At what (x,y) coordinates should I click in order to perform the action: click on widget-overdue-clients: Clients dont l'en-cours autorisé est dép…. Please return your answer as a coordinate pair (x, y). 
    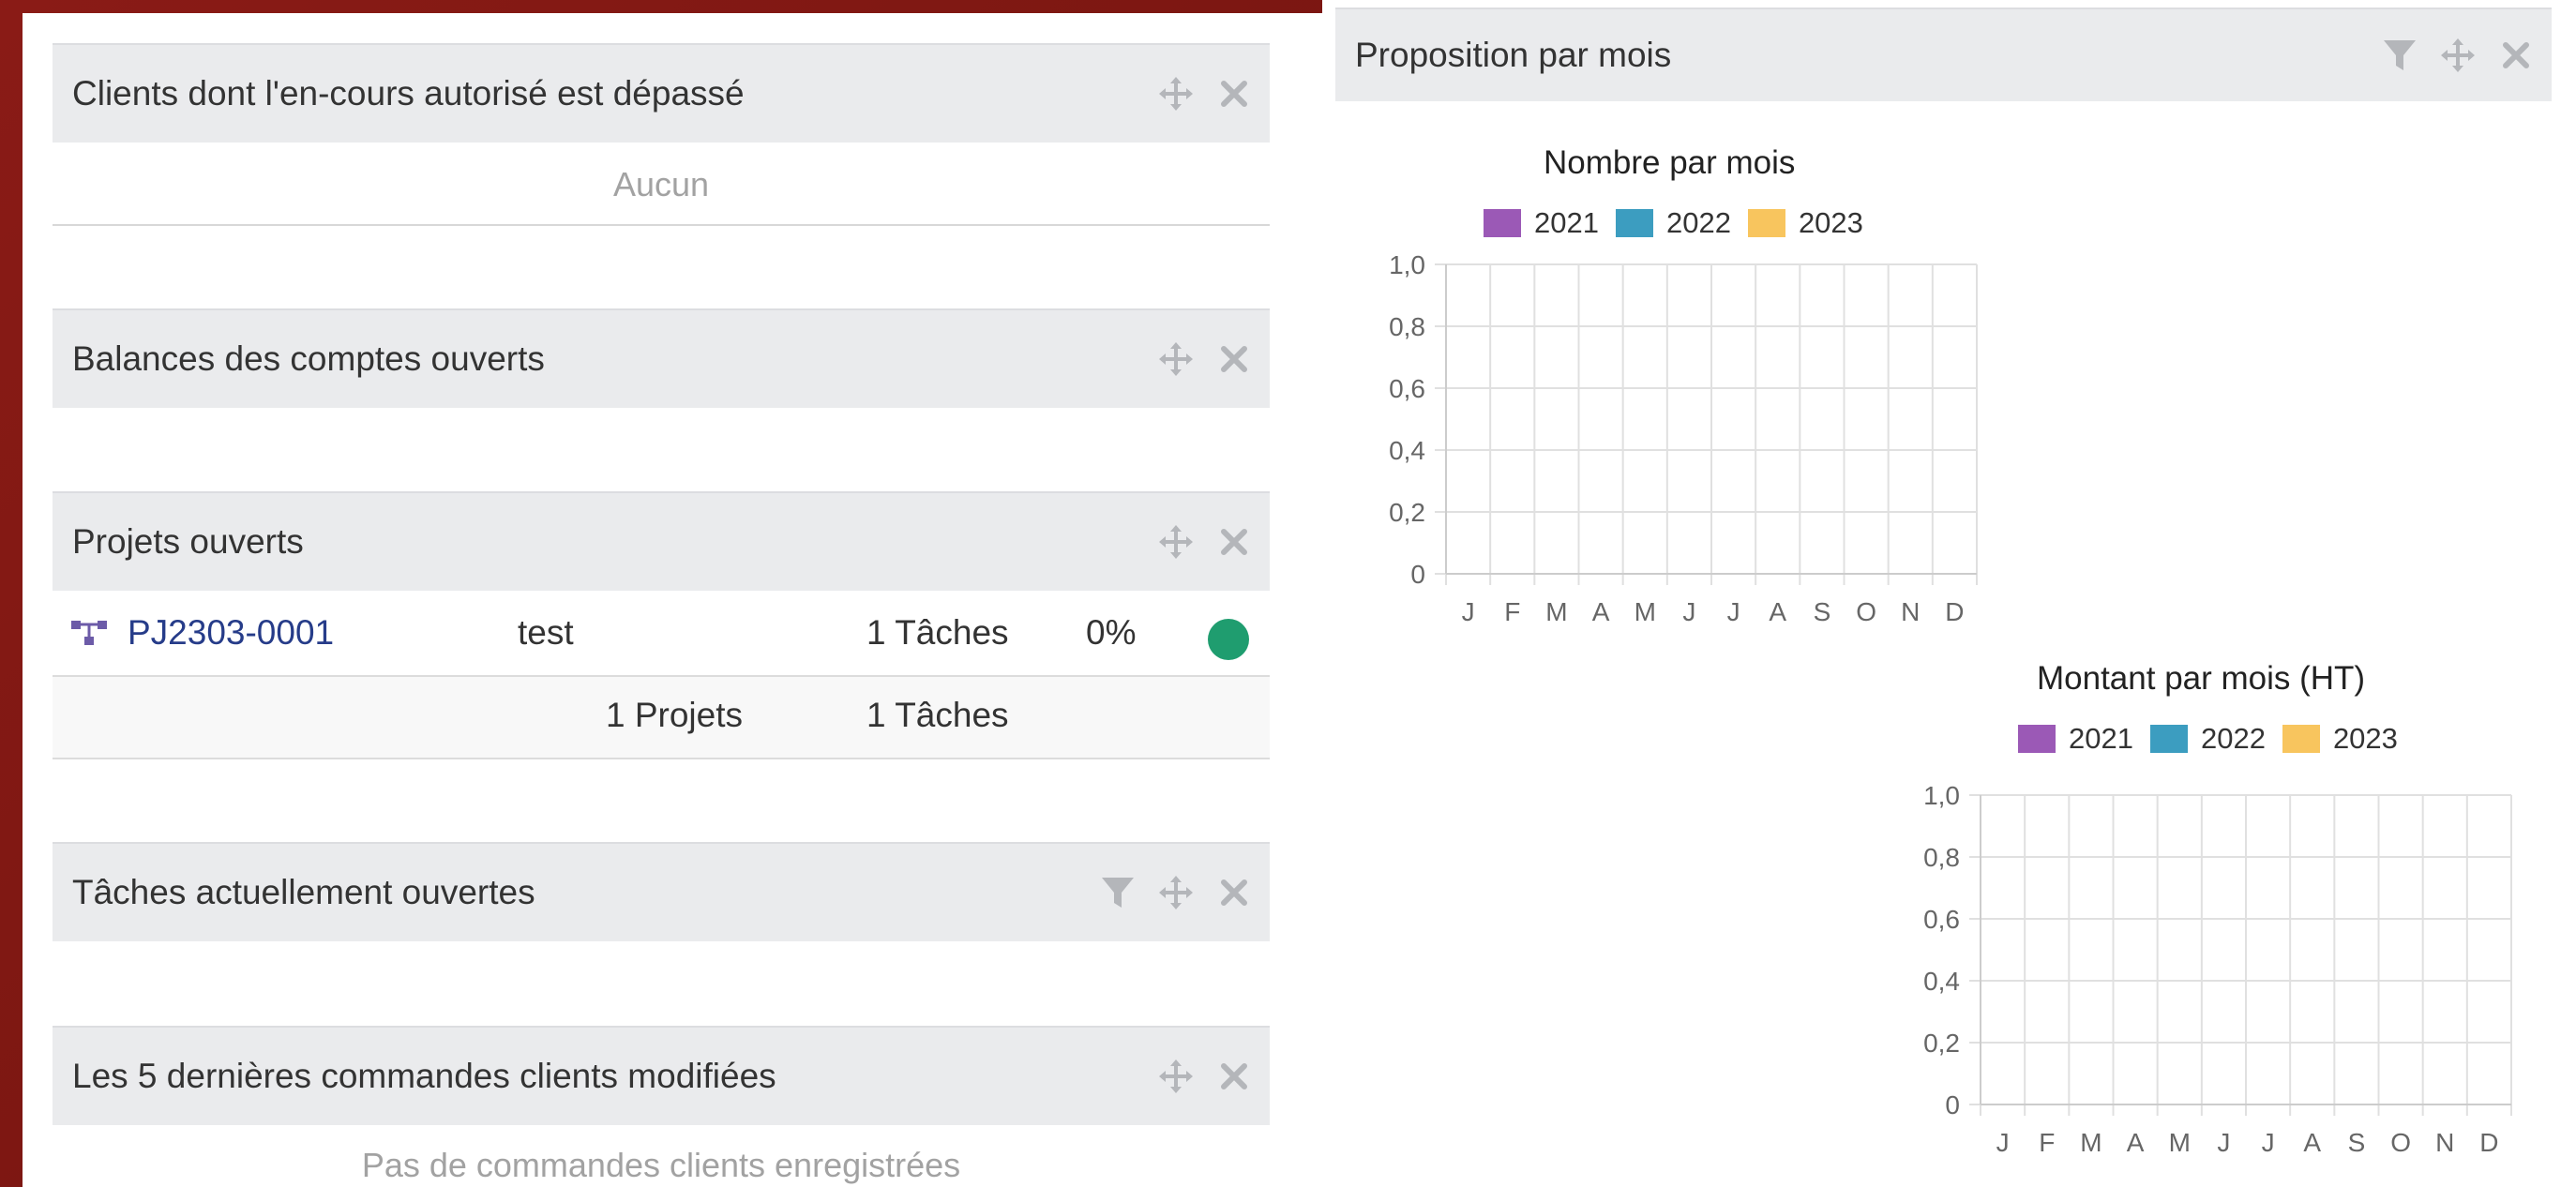
    Looking at the image, I should click on (661, 135).